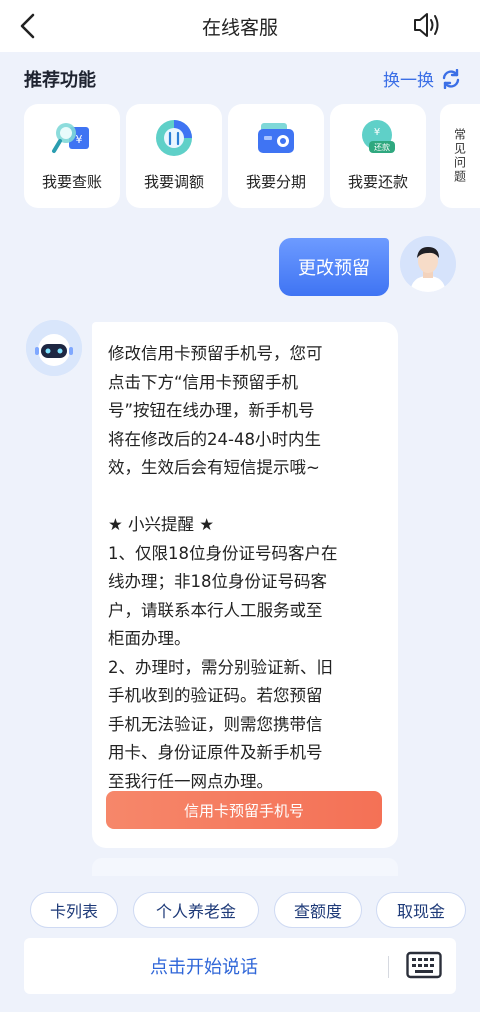 This screenshot has height=1012, width=480. I want to click on card-check-bill: ¥ 我要查账, so click(72, 156).